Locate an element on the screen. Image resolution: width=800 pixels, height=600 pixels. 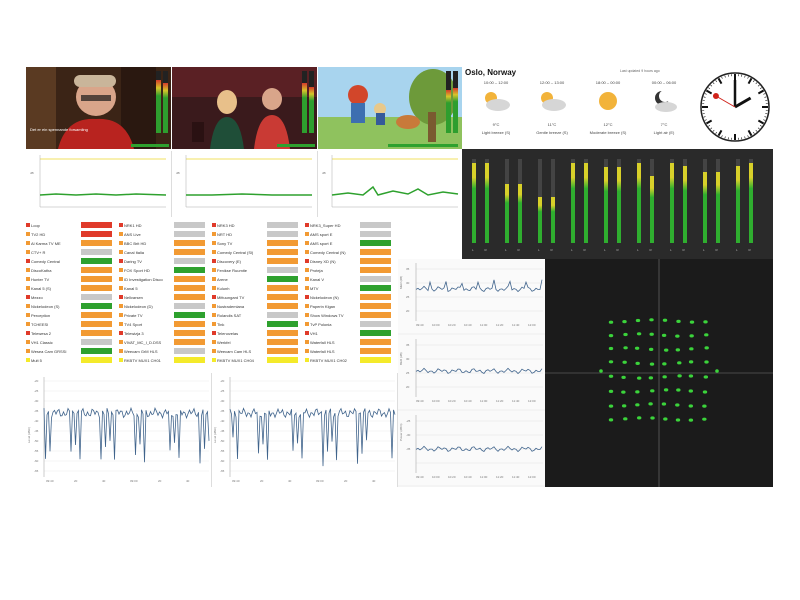
level-series-line is located at coordinates (312, 437).